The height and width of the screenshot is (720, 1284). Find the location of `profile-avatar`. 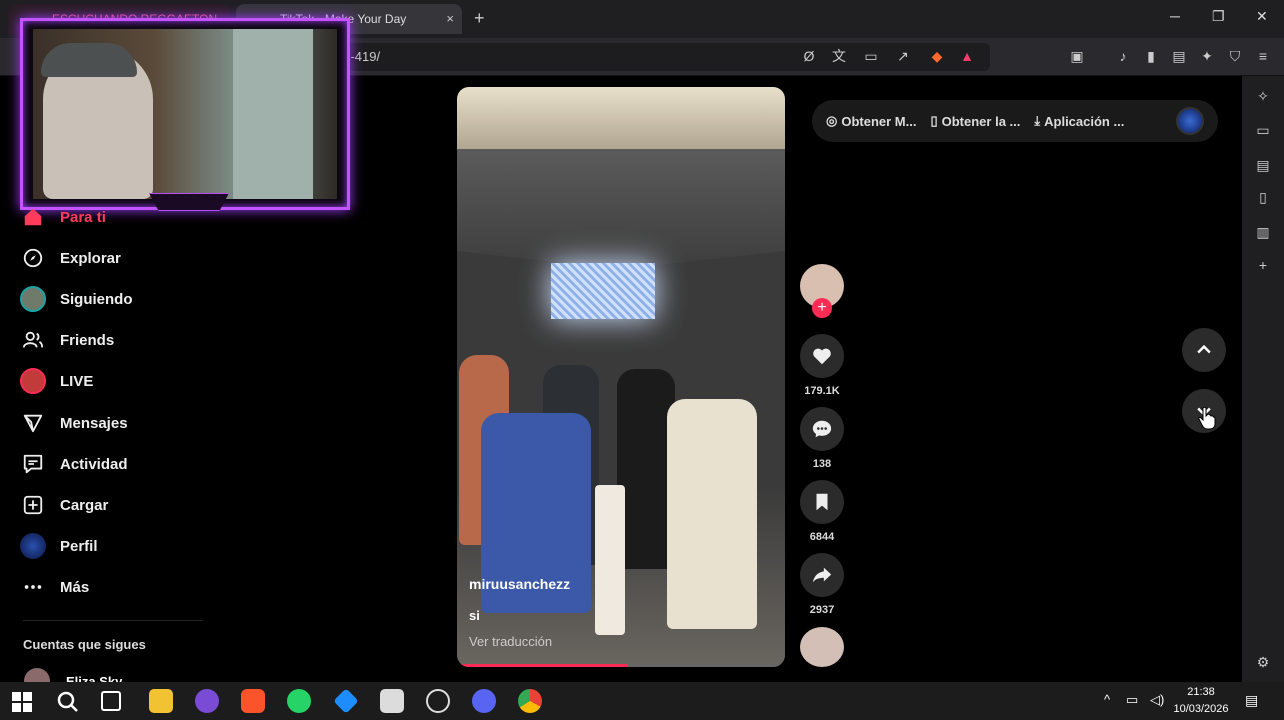

profile-avatar is located at coordinates (33, 546).